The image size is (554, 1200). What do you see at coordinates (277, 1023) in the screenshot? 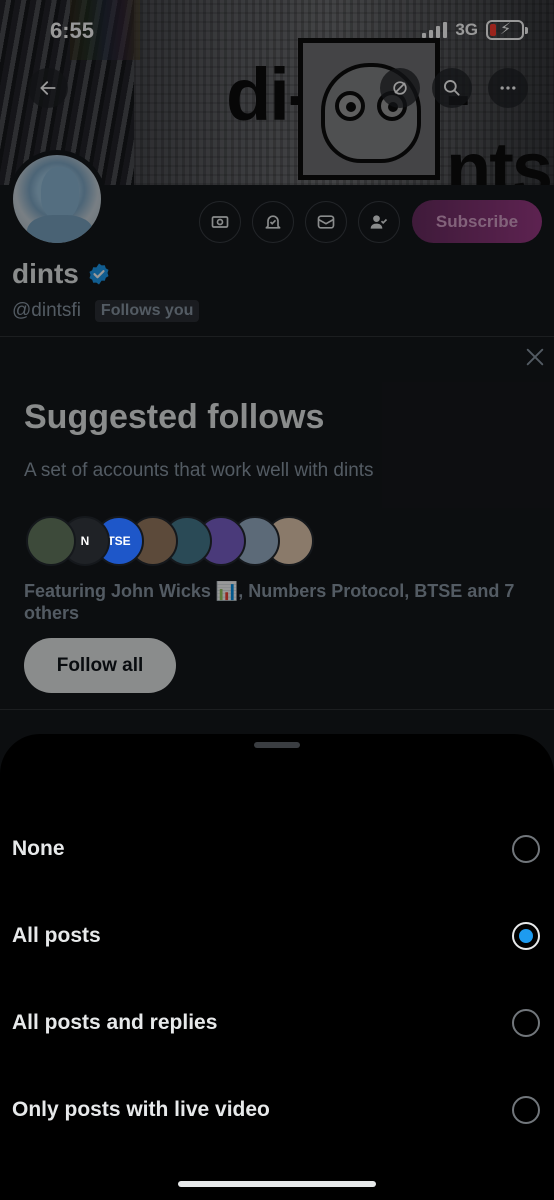
I see `notification-option: All posts and replies` at bounding box center [277, 1023].